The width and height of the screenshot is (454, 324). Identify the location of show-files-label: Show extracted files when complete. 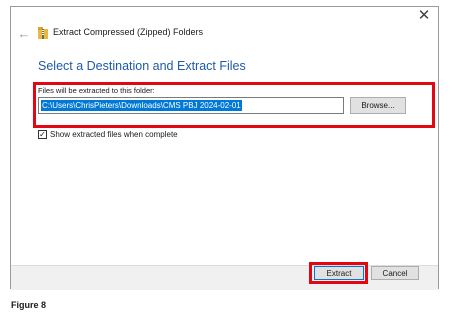
(114, 134).